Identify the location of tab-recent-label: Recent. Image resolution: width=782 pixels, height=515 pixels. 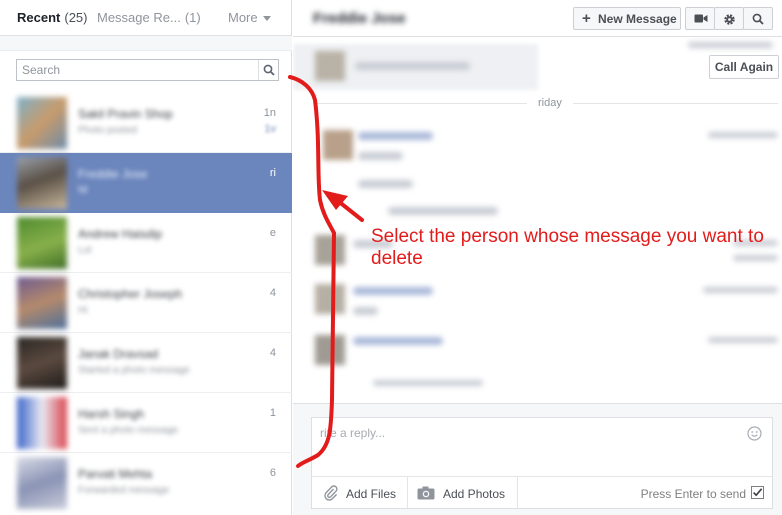
(39, 17).